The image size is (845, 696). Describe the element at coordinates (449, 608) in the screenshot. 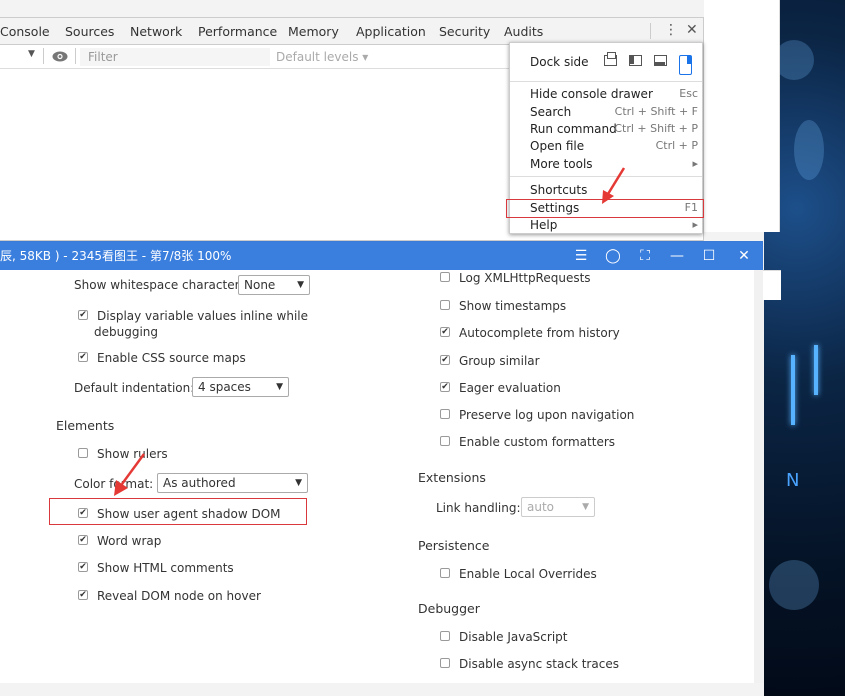

I see `debugger-heading: Debugger` at that location.